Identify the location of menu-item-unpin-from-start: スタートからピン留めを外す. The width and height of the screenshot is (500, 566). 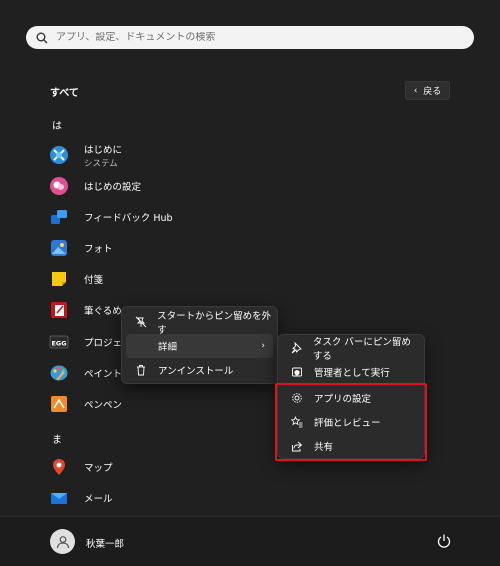
(199, 323).